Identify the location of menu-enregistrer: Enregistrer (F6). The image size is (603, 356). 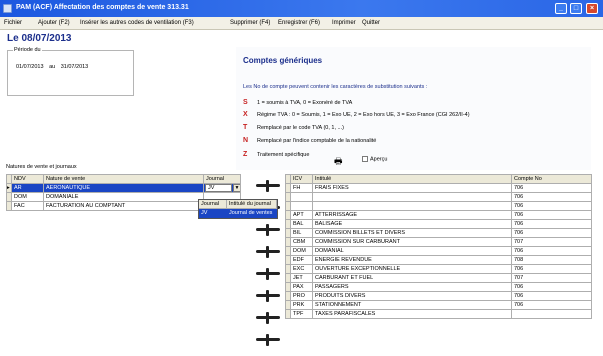
(299, 23).